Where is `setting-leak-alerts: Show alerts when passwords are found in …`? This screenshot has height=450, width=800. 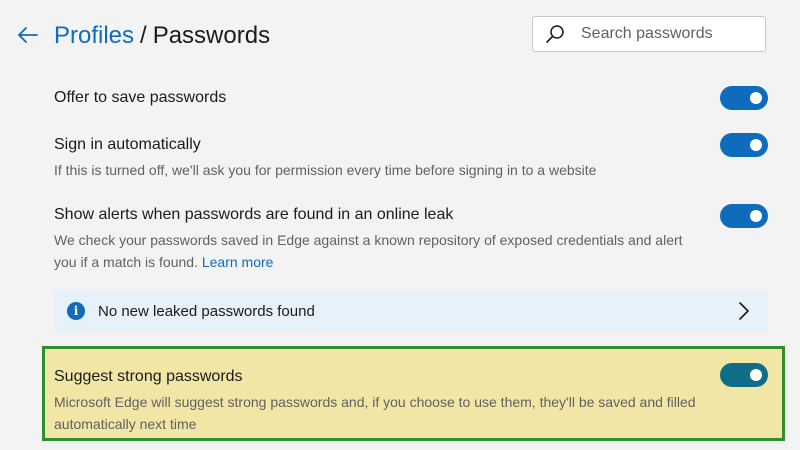 setting-leak-alerts: Show alerts when passwords are found in … is located at coordinates (411, 238).